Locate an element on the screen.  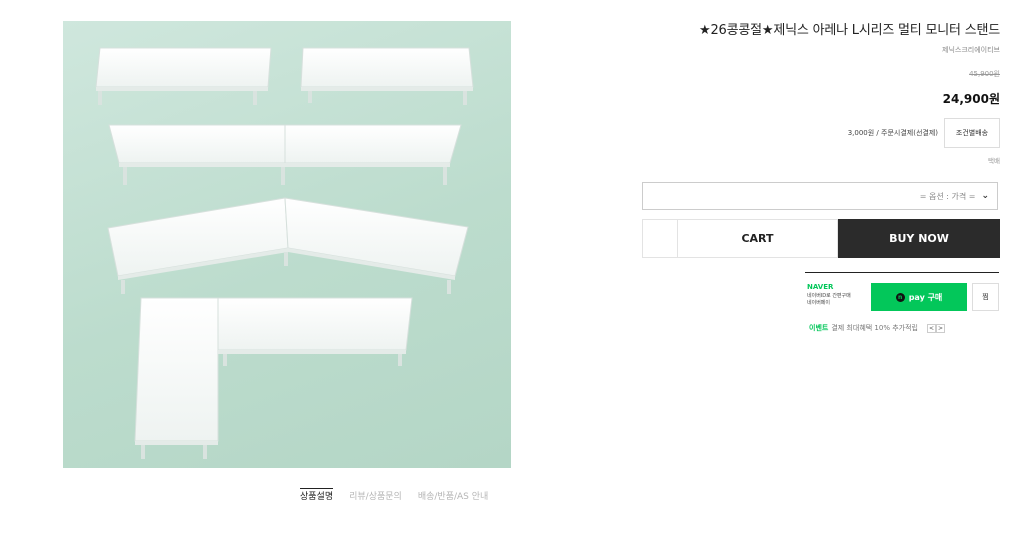
event-row: 이벤트 결제 최대혜택 10% 추가적립 < > is located at coordinates (877, 328).